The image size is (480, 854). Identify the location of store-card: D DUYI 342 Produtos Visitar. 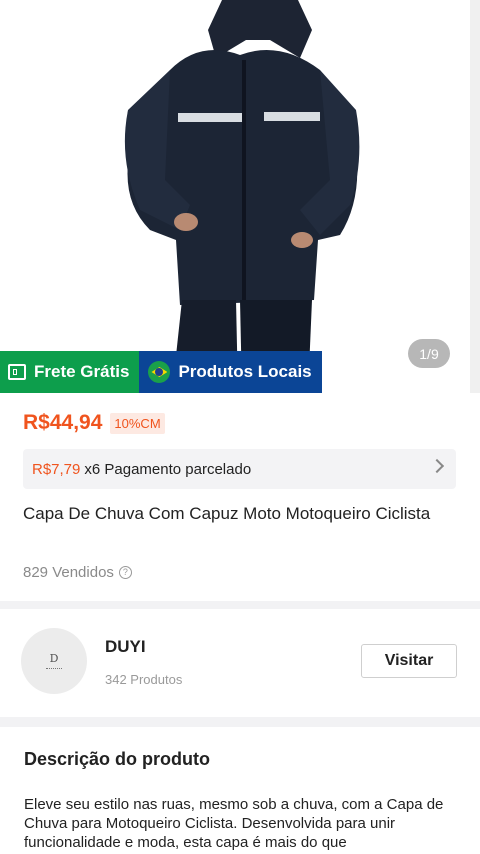
(240, 663).